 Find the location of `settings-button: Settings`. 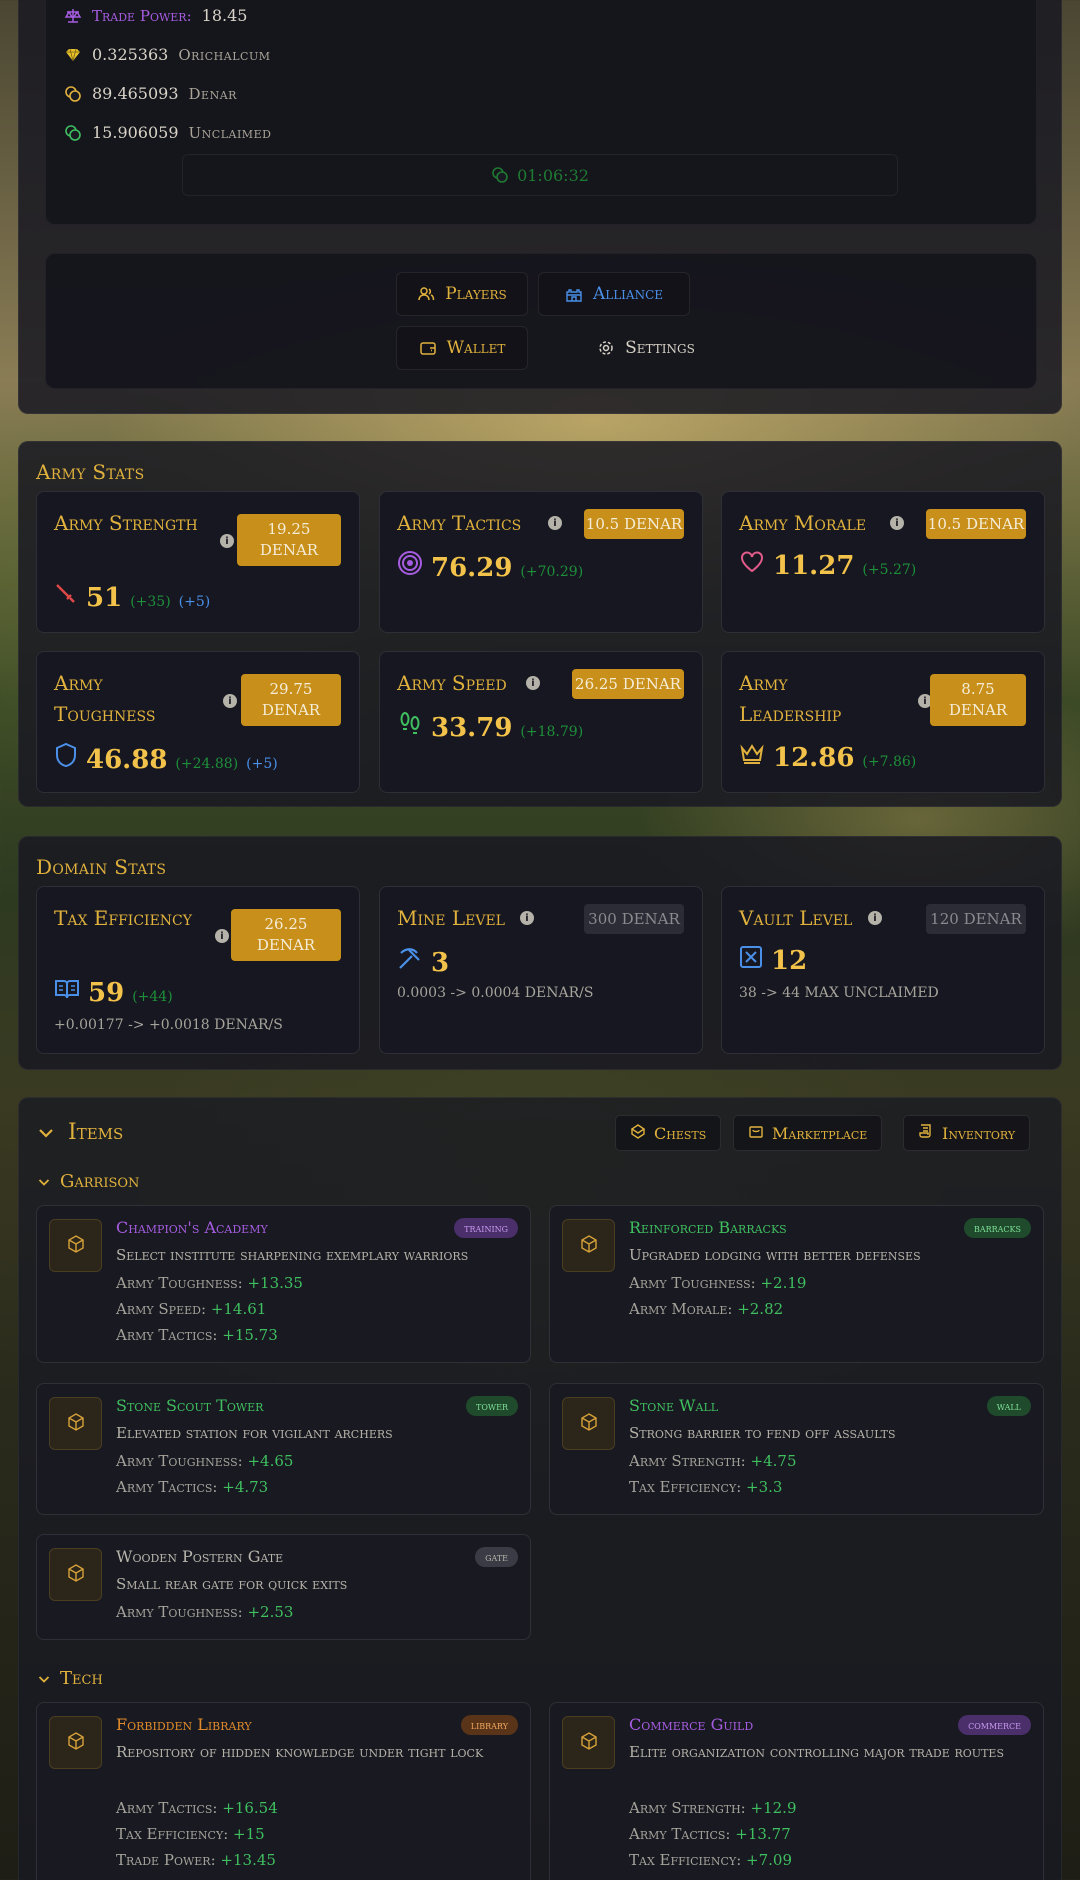

settings-button: Settings is located at coordinates (646, 348).